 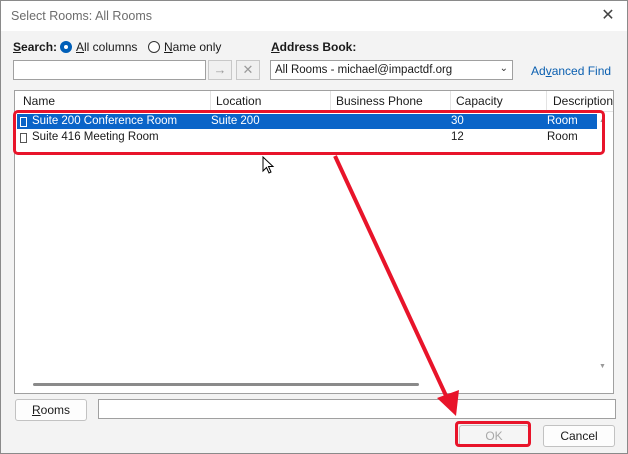 I want to click on annotation-arrow, so click(x=396, y=285).